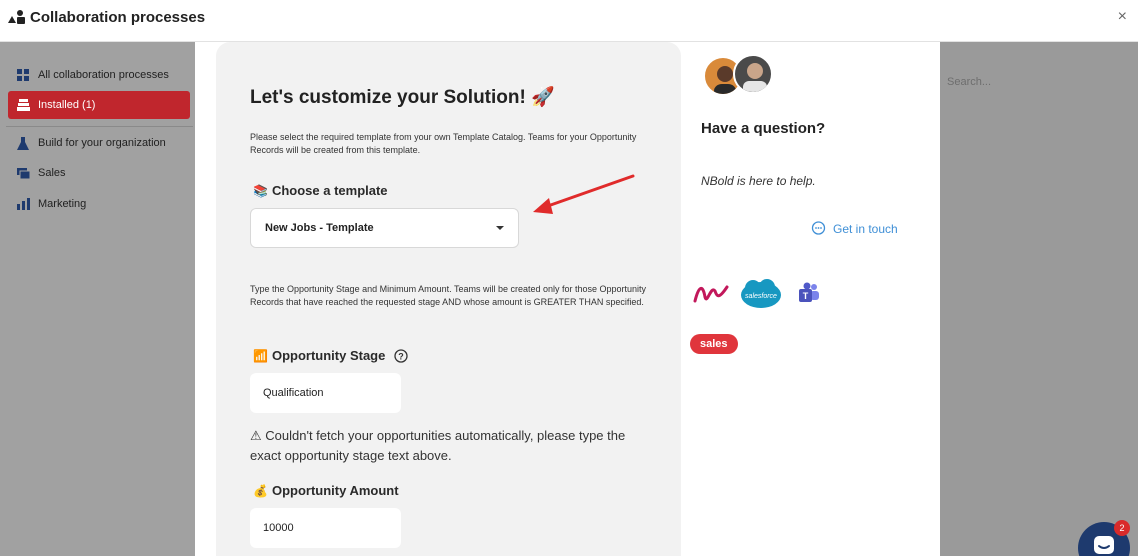  What do you see at coordinates (1122, 528) in the screenshot?
I see `notification-badge: 2` at bounding box center [1122, 528].